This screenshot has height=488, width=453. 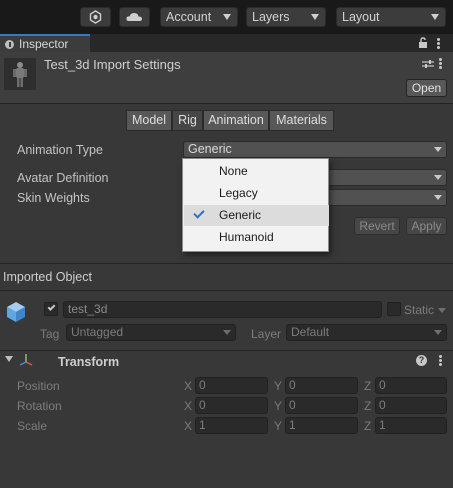 What do you see at coordinates (423, 44) in the screenshot?
I see `lock-icon` at bounding box center [423, 44].